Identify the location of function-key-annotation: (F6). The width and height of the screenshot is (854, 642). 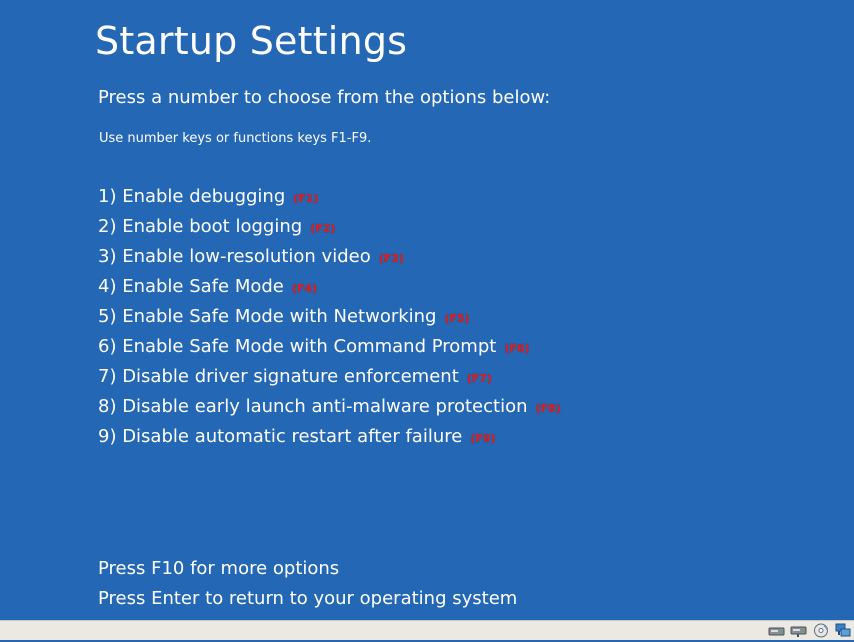
(517, 348).